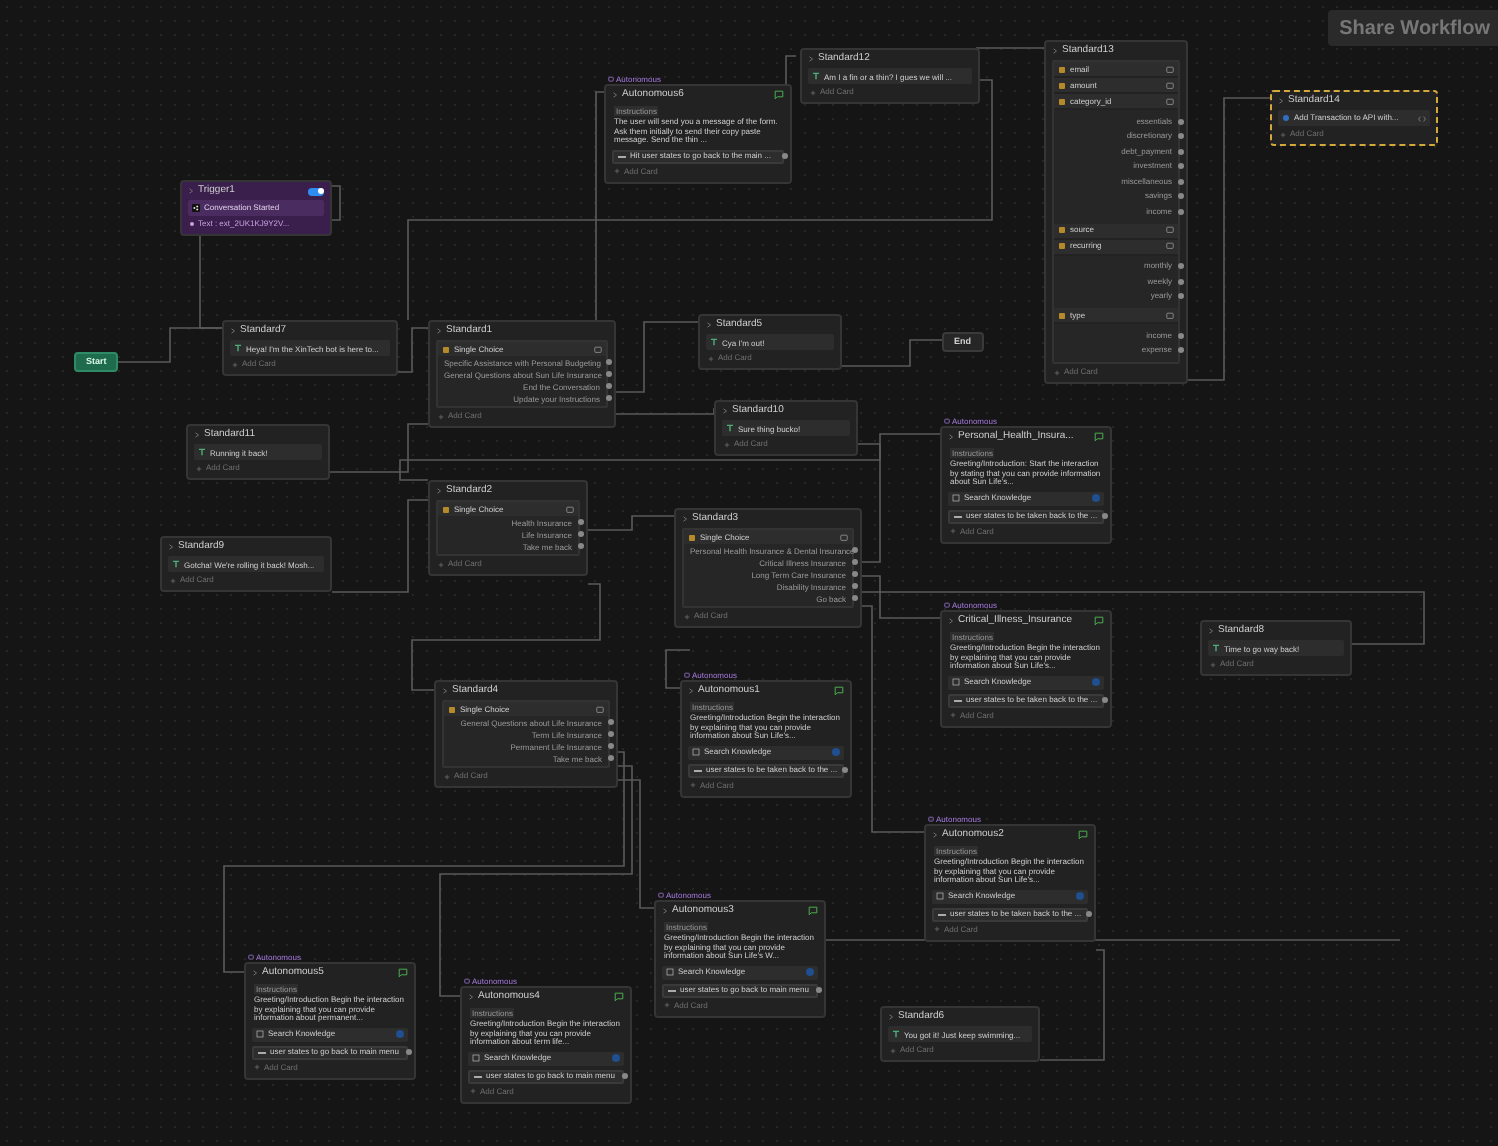 This screenshot has width=1498, height=1146. I want to click on code-icon, so click(1422, 118).